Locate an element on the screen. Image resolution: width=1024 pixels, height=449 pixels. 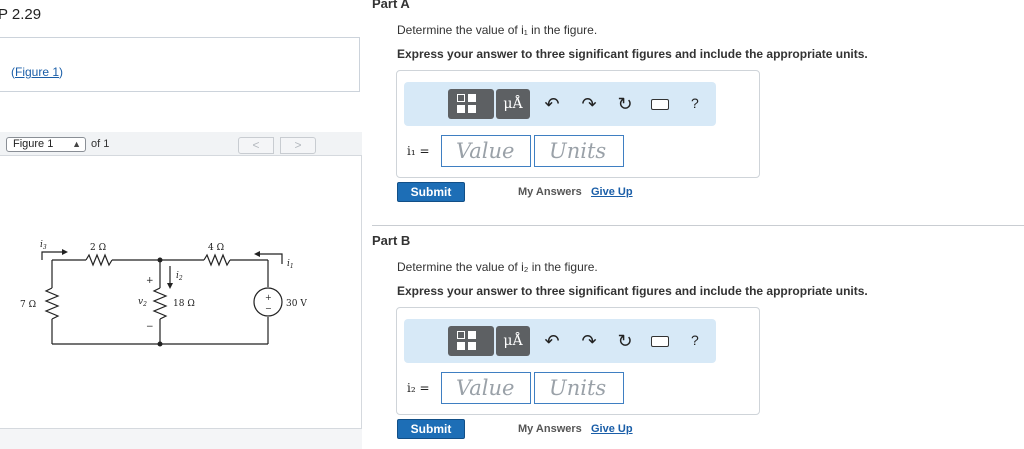
resistor-2ohm is located at coordinates (99, 260).